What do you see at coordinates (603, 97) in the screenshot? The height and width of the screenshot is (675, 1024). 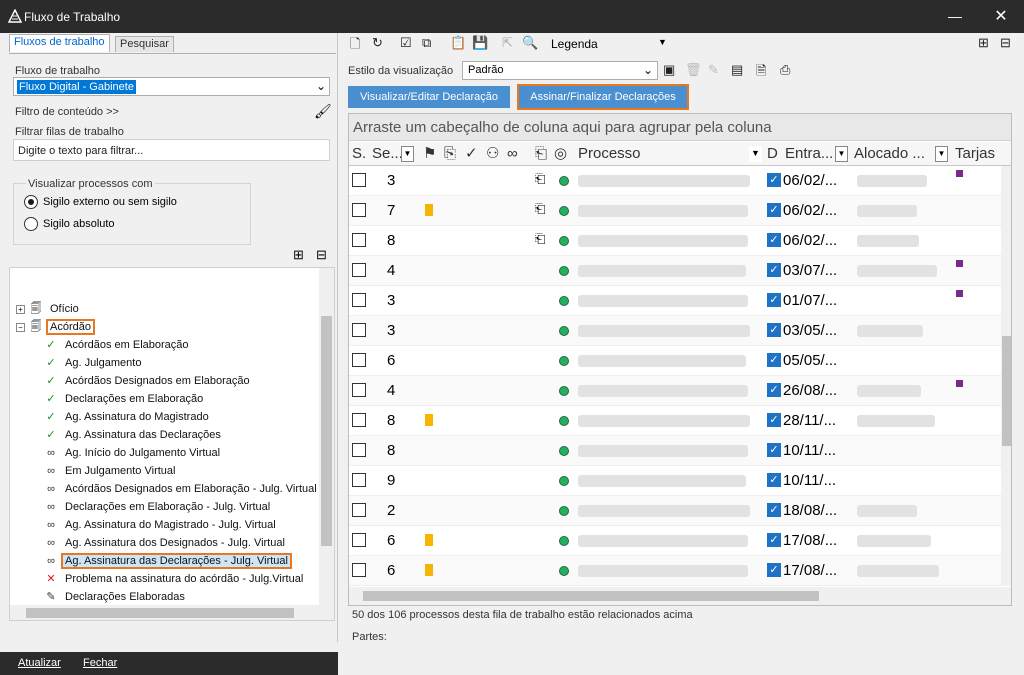 I see `sign-declarations-button: Assinar/Finalizar Declarações` at bounding box center [603, 97].